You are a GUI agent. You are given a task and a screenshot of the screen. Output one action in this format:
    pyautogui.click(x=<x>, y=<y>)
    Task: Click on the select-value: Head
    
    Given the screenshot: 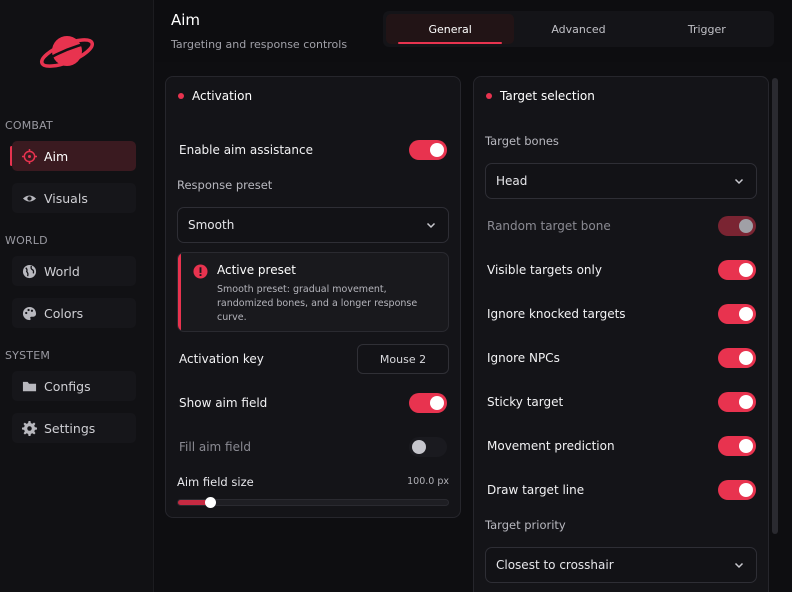 What is the action you would take?
    pyautogui.click(x=512, y=181)
    